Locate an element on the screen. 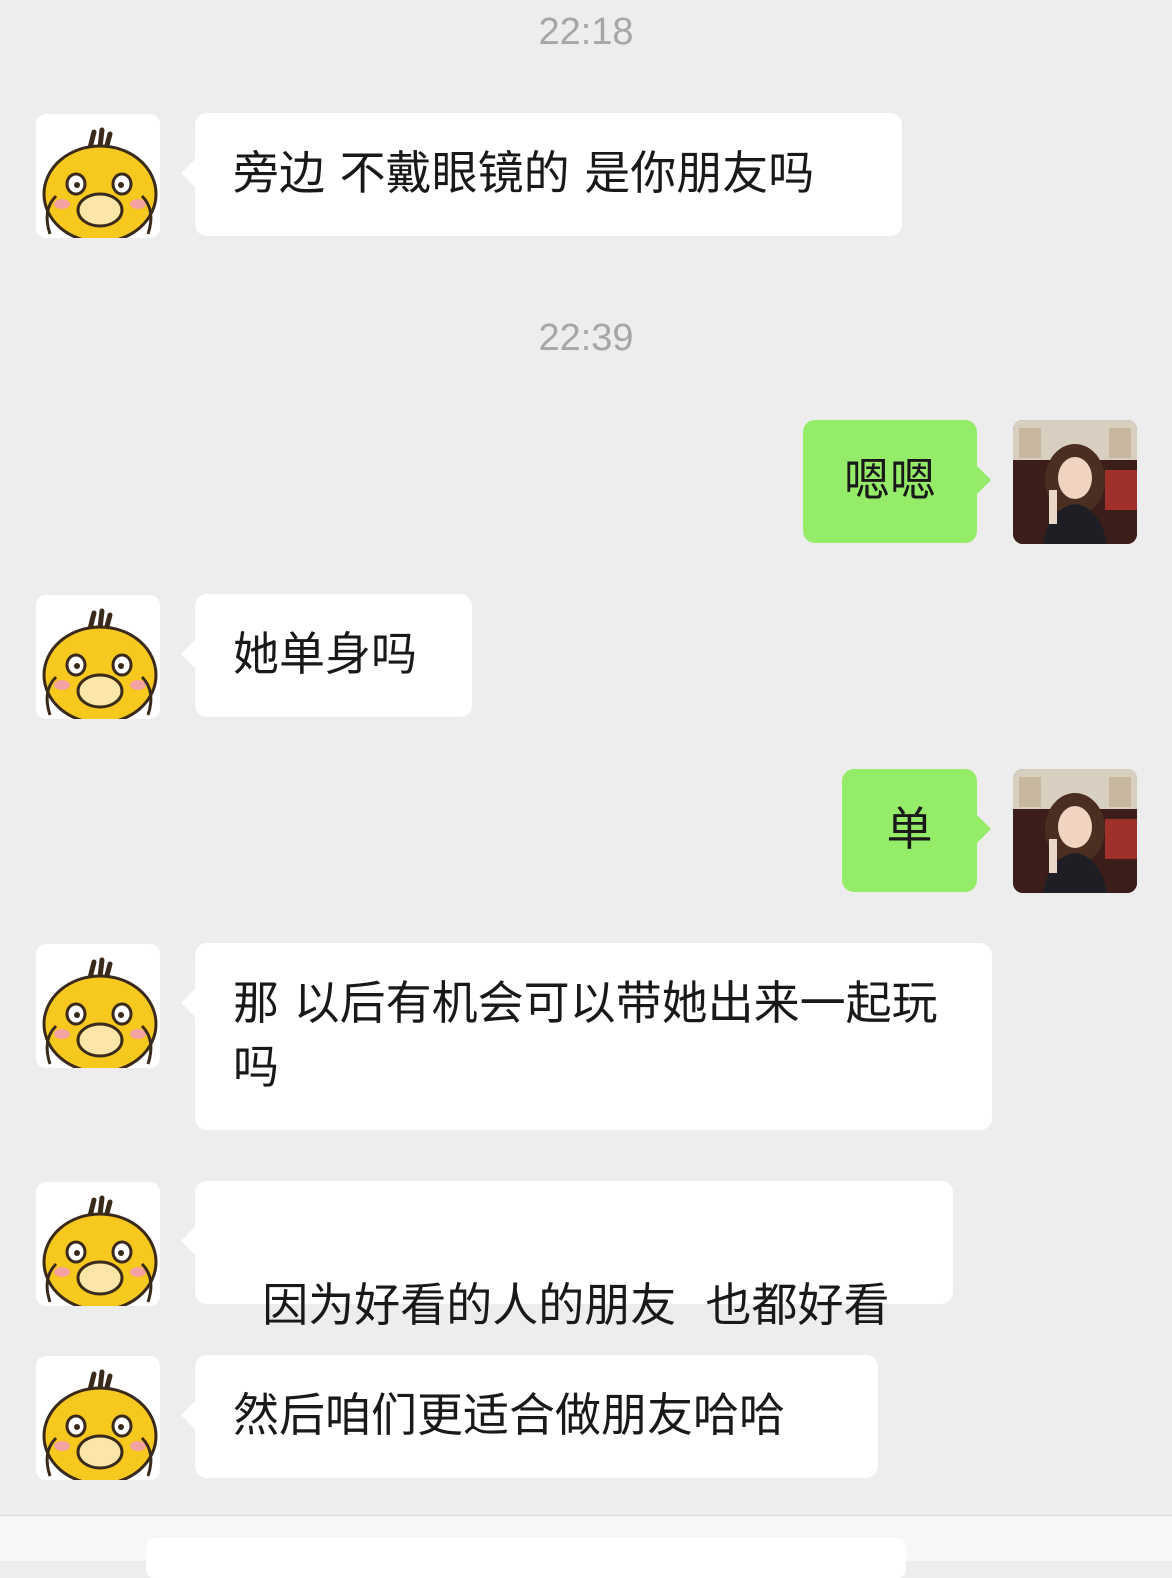  message-text: 那 以后有机会可以带她出来一起玩吗 is located at coordinates (585, 1035).